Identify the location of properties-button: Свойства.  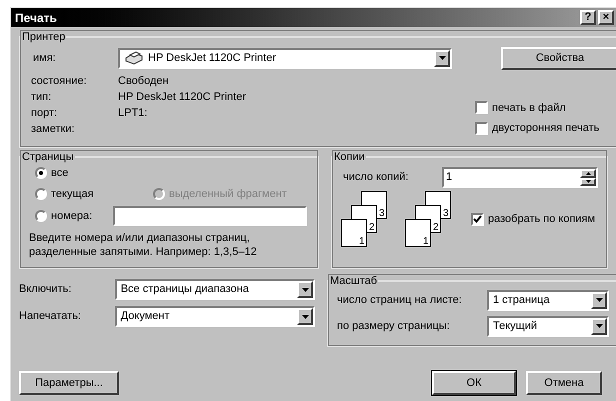
(558, 58).